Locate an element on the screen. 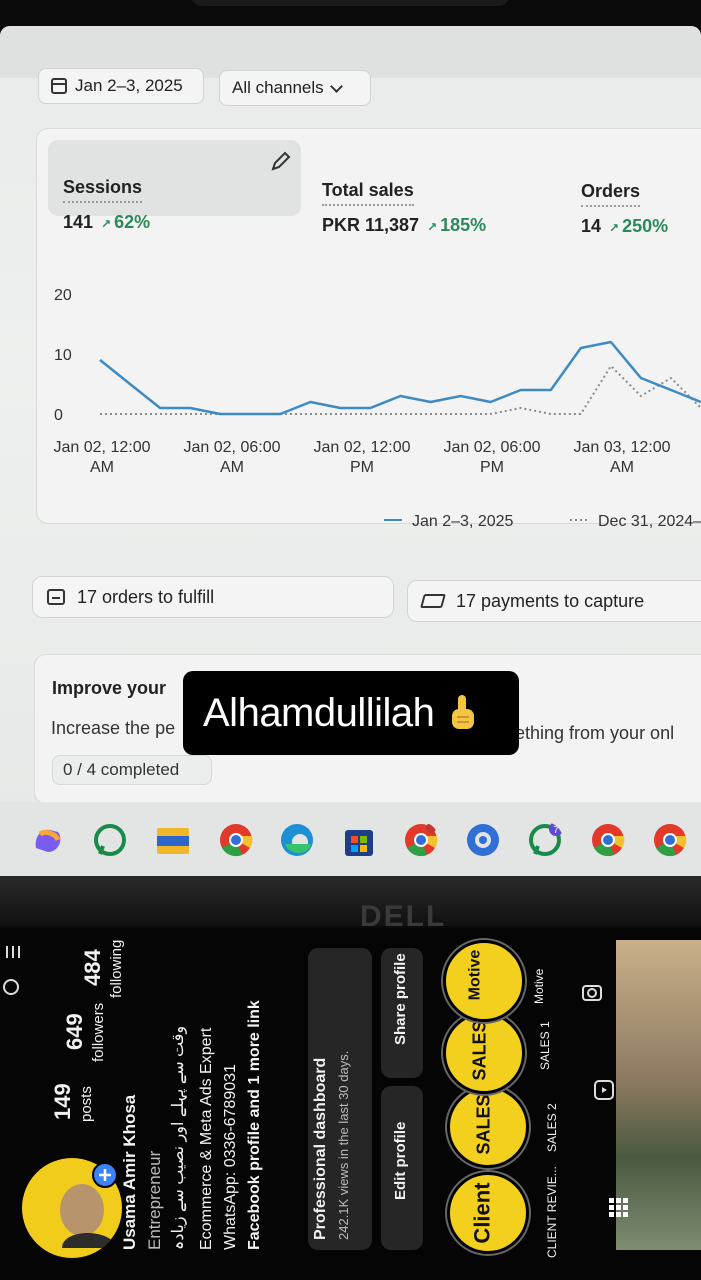  highlight-label-sales-2: SALES 2 is located at coordinates (552, 1127).